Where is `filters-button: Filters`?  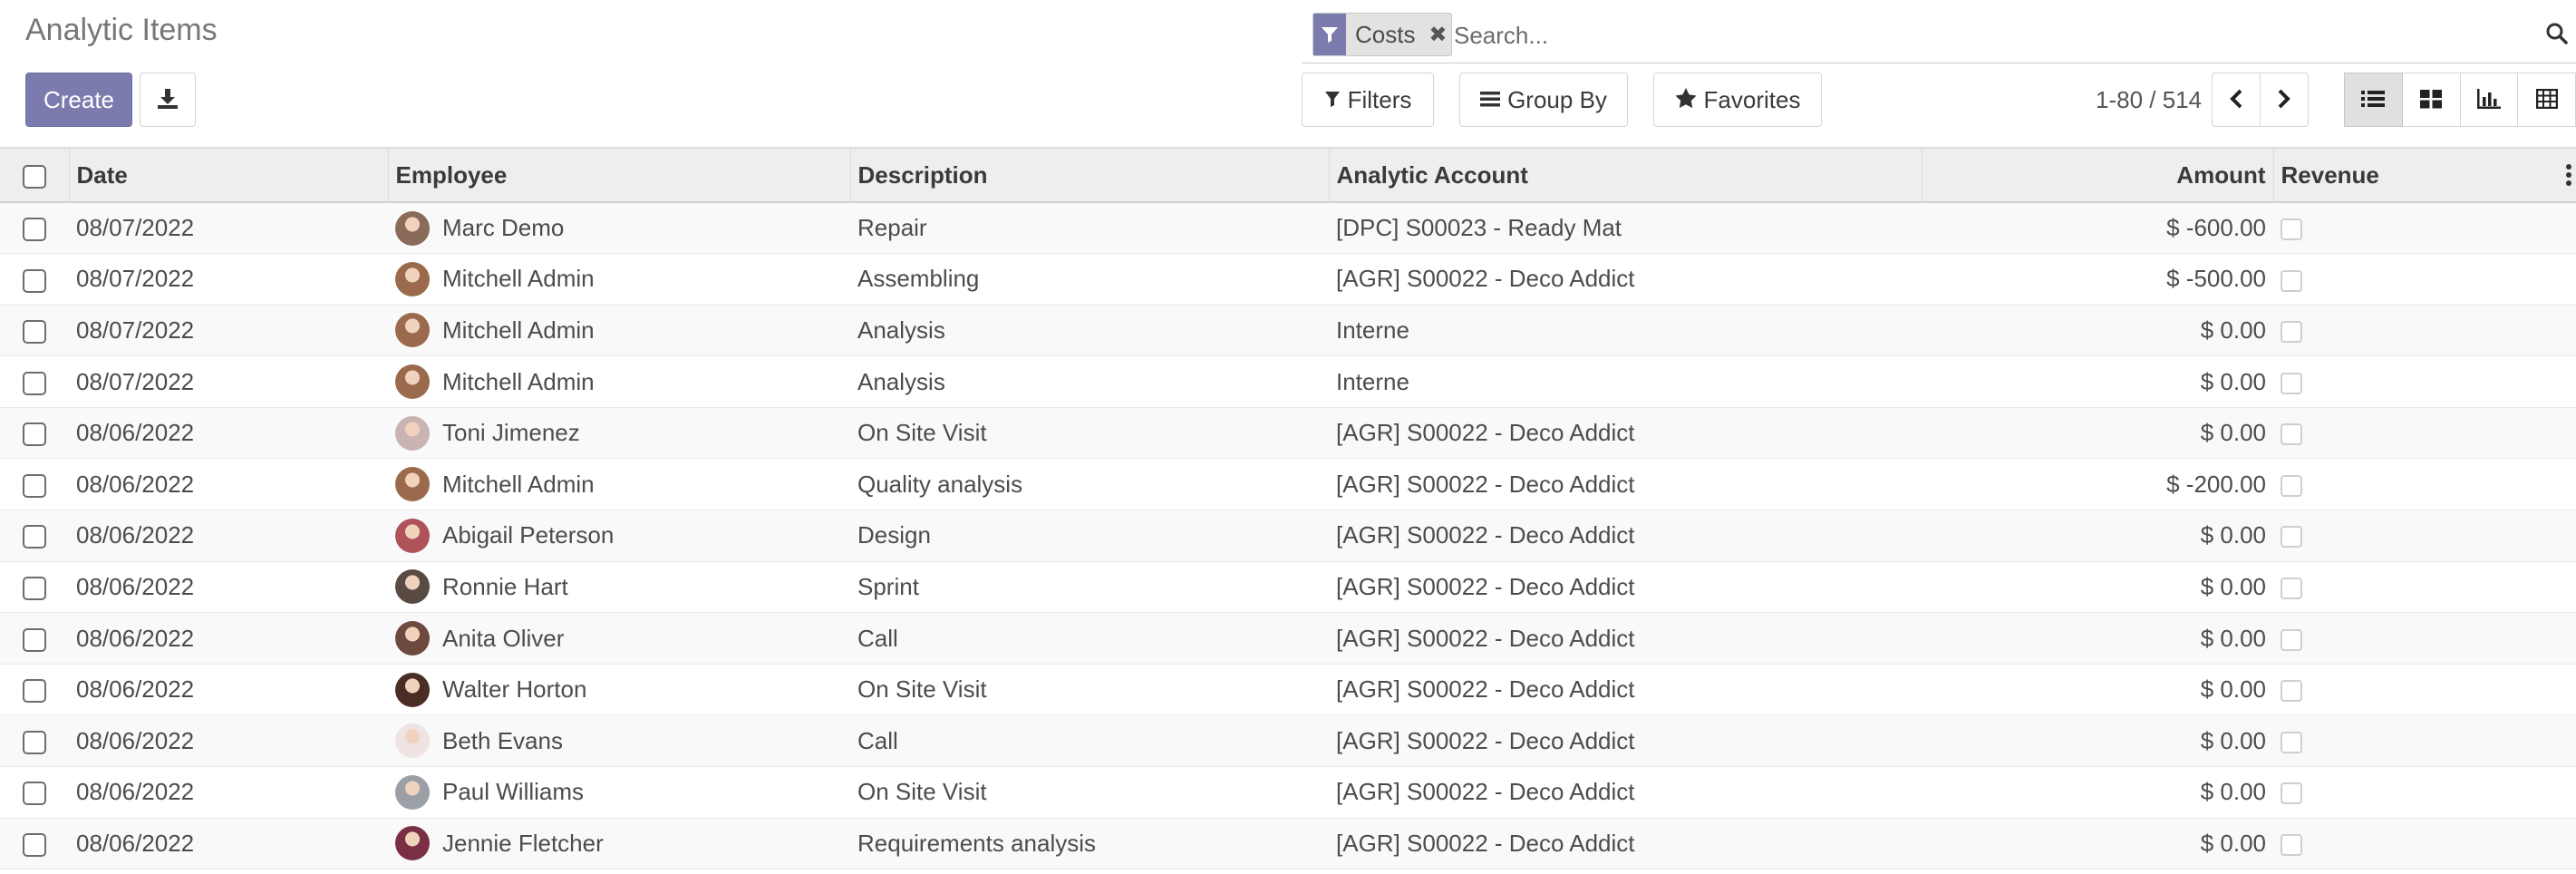
filters-button: Filters is located at coordinates (1368, 100).